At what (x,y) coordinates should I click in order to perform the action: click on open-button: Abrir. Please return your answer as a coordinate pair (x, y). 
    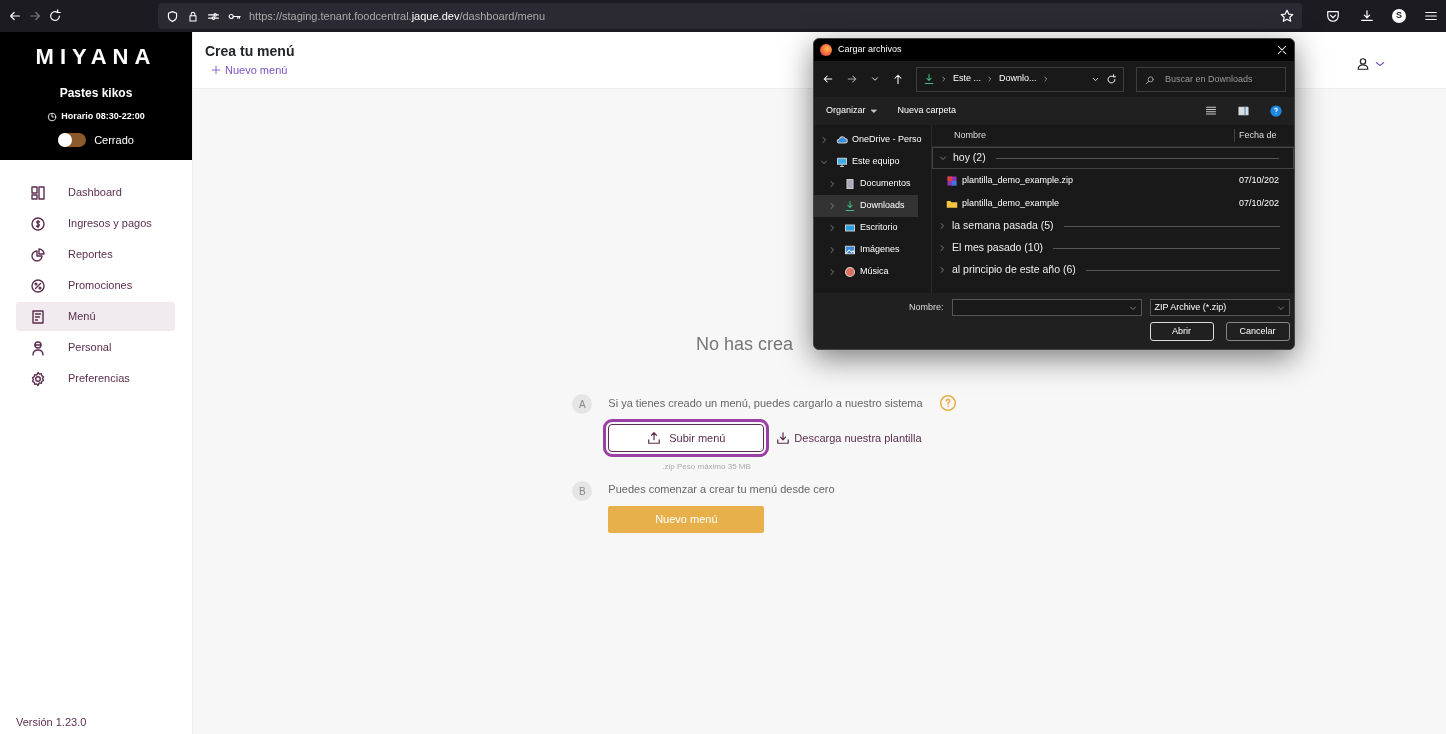
    Looking at the image, I should click on (1181, 331).